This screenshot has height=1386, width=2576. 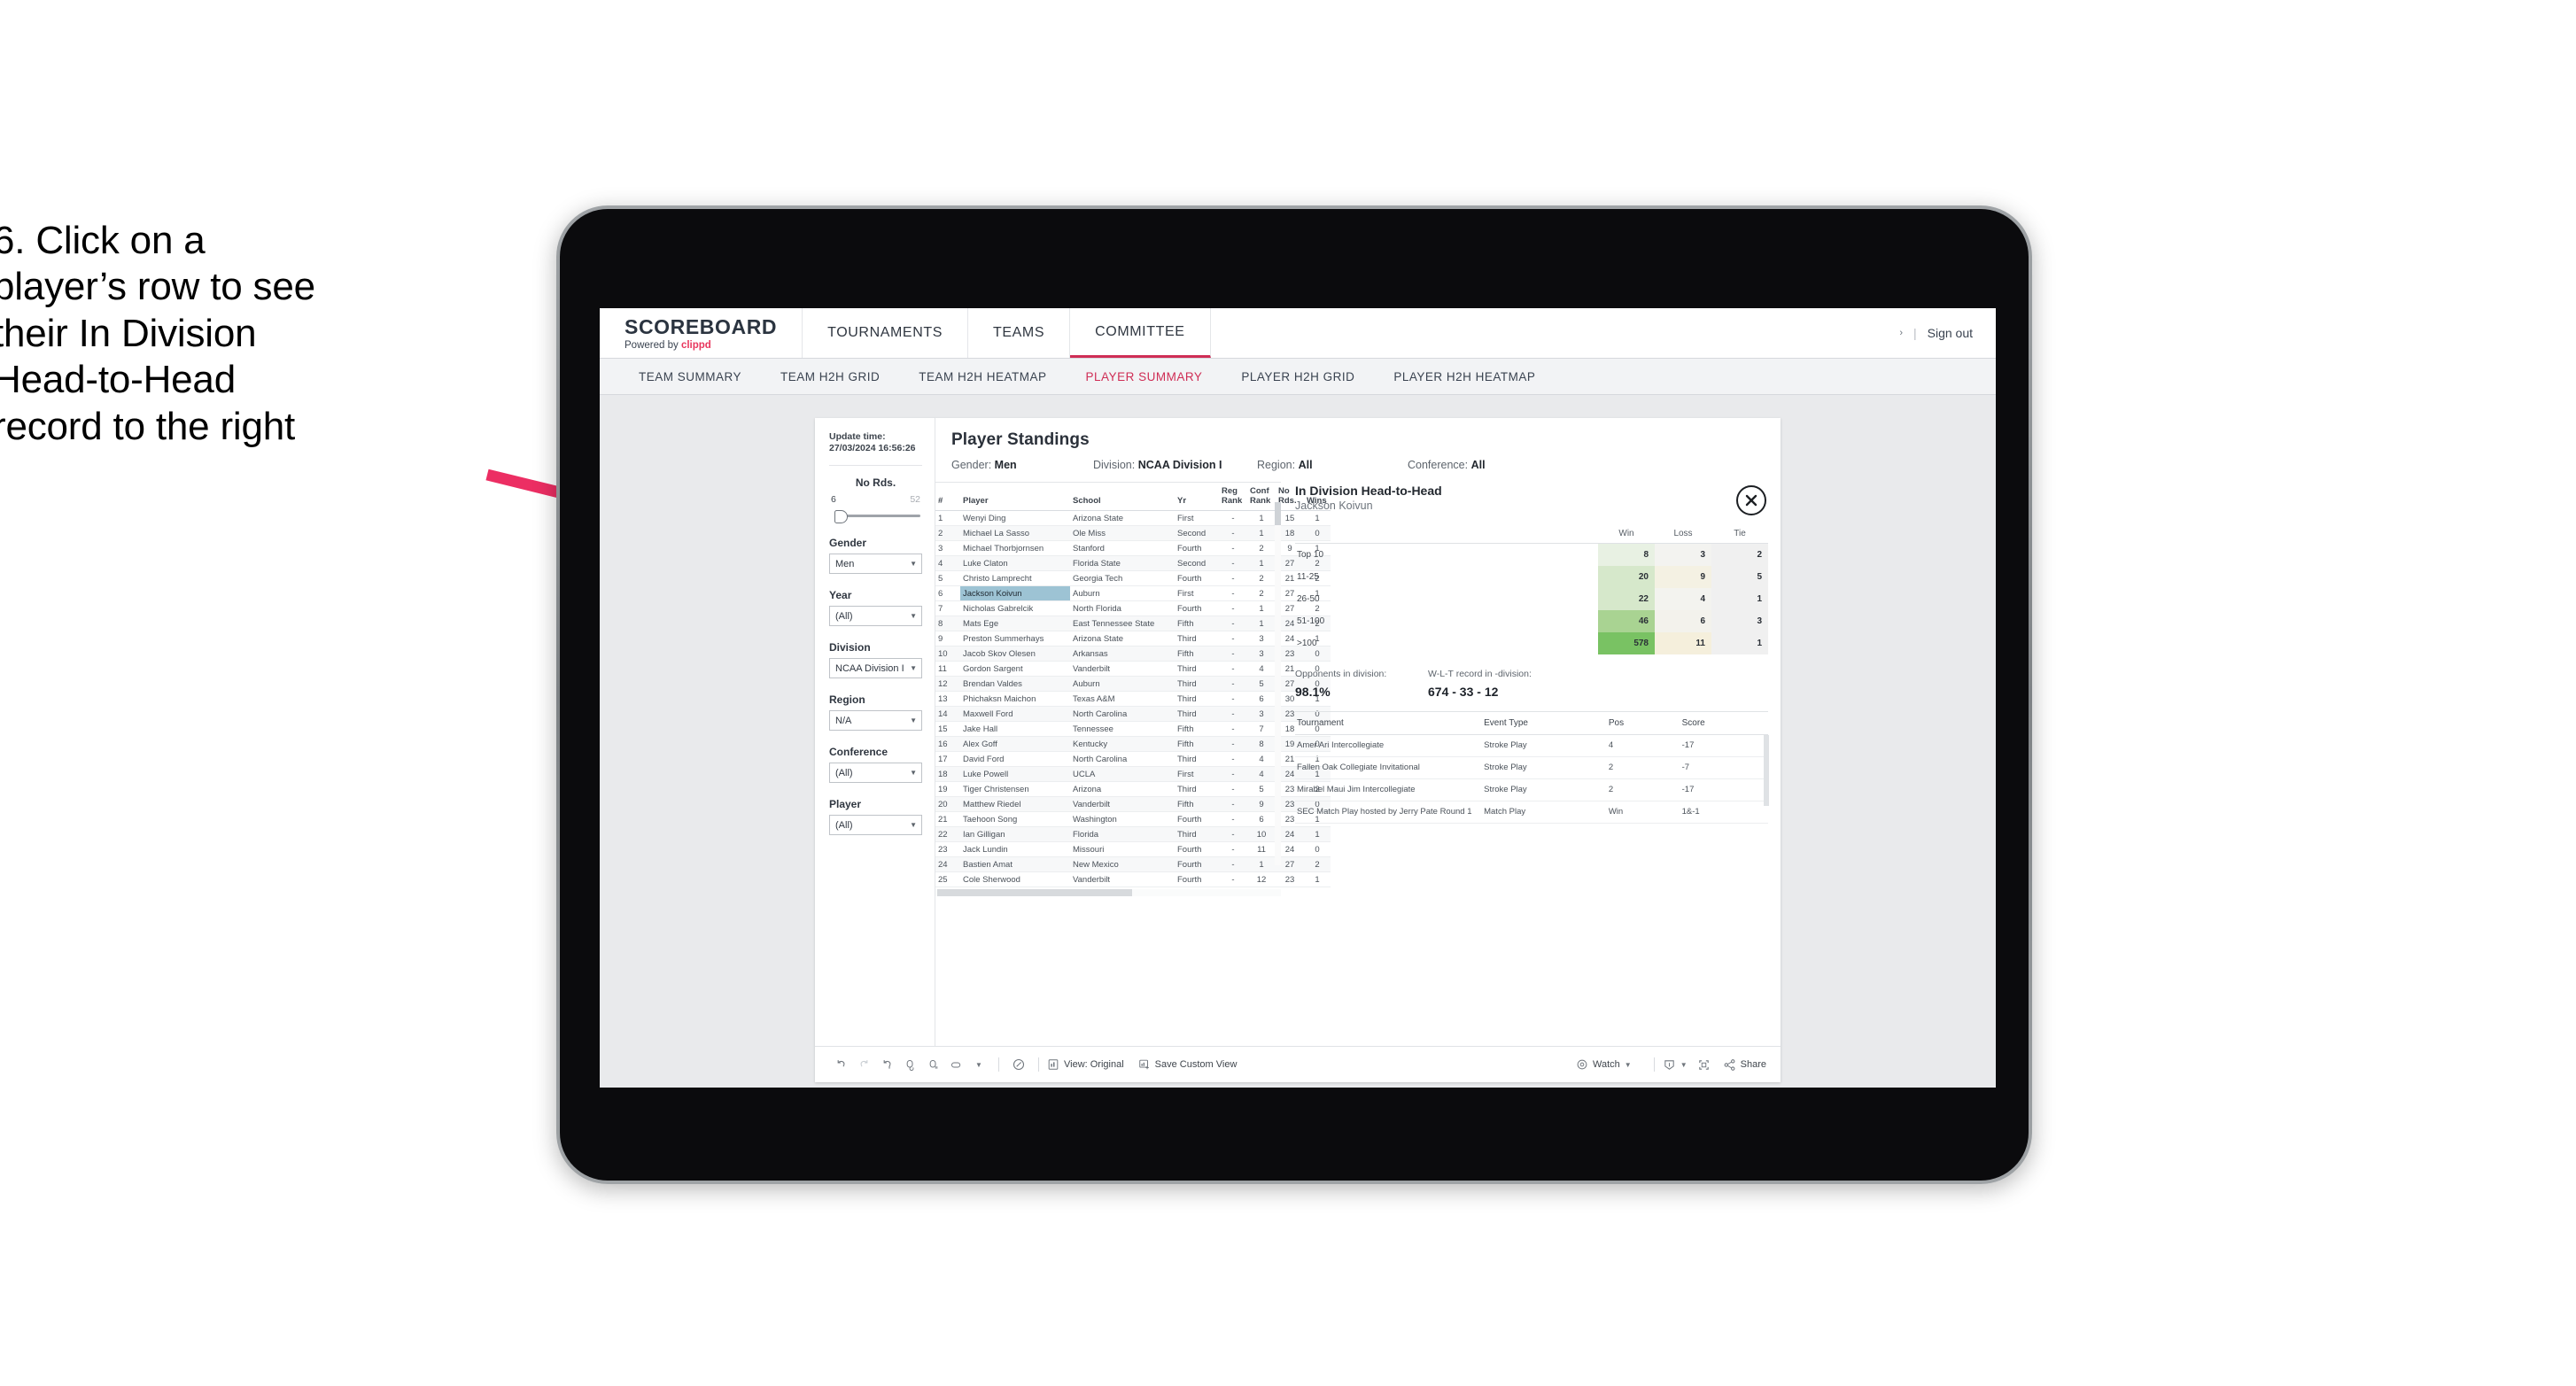 What do you see at coordinates (1626, 554) in the screenshot?
I see `heatmap-cell-win: 8` at bounding box center [1626, 554].